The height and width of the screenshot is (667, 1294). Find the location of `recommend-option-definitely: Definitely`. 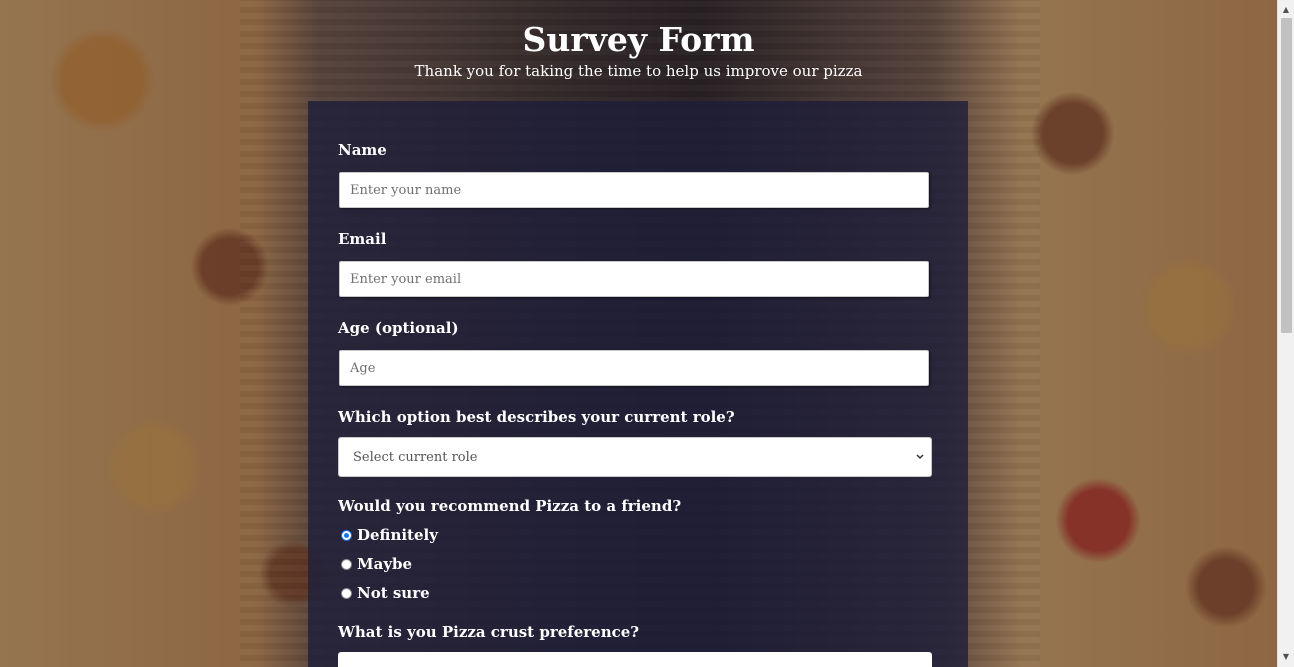

recommend-option-definitely: Definitely is located at coordinates (389, 535).